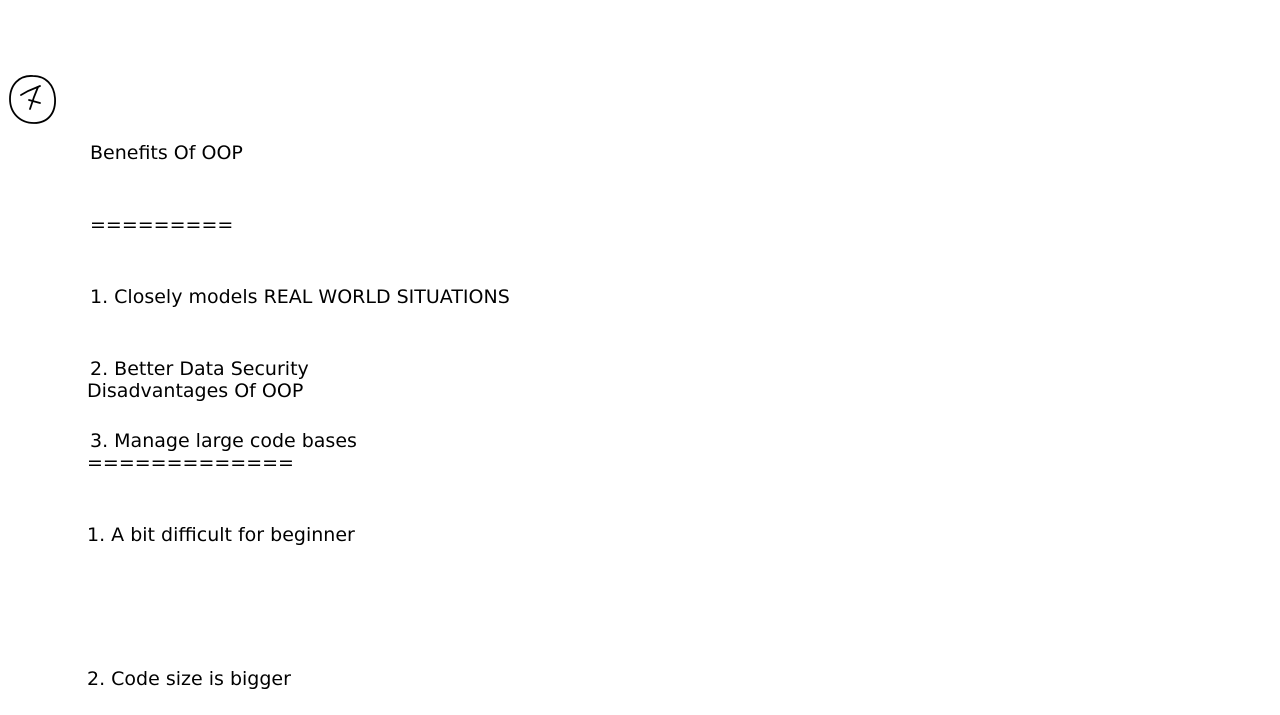  What do you see at coordinates (32, 99) in the screenshot?
I see `circled-seven-mark-icon` at bounding box center [32, 99].